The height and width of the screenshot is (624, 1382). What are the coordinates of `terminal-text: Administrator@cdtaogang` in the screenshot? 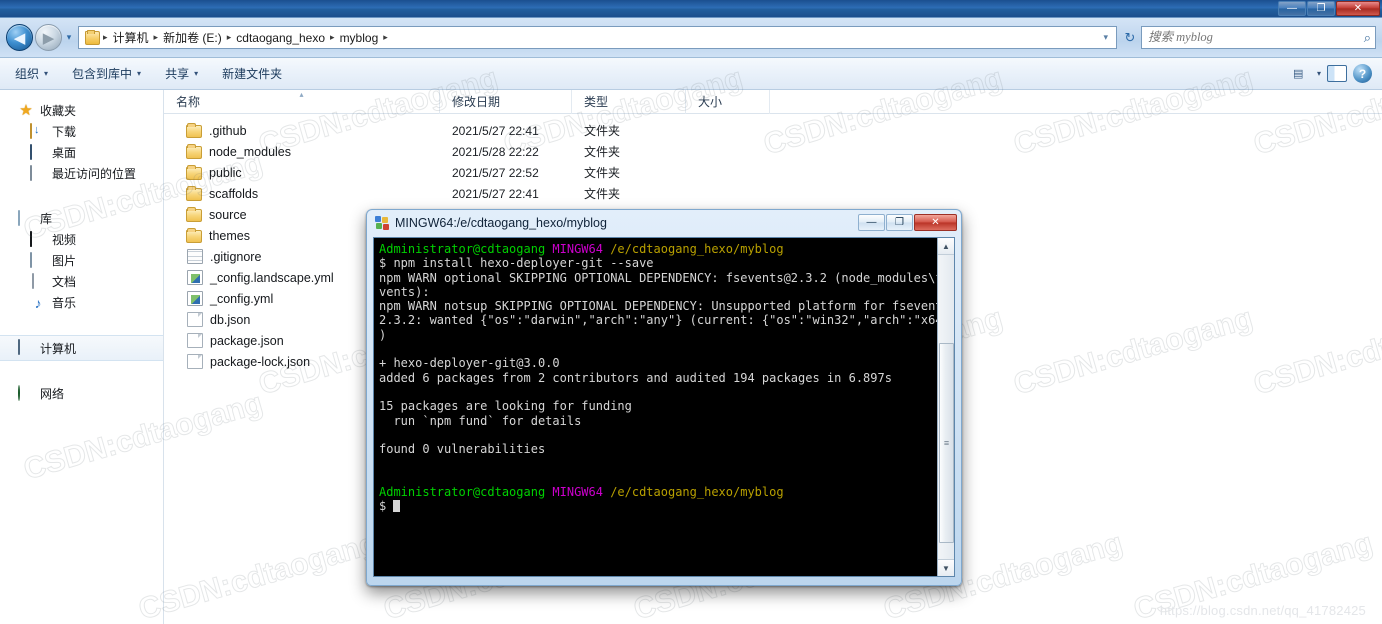 It's located at (466, 249).